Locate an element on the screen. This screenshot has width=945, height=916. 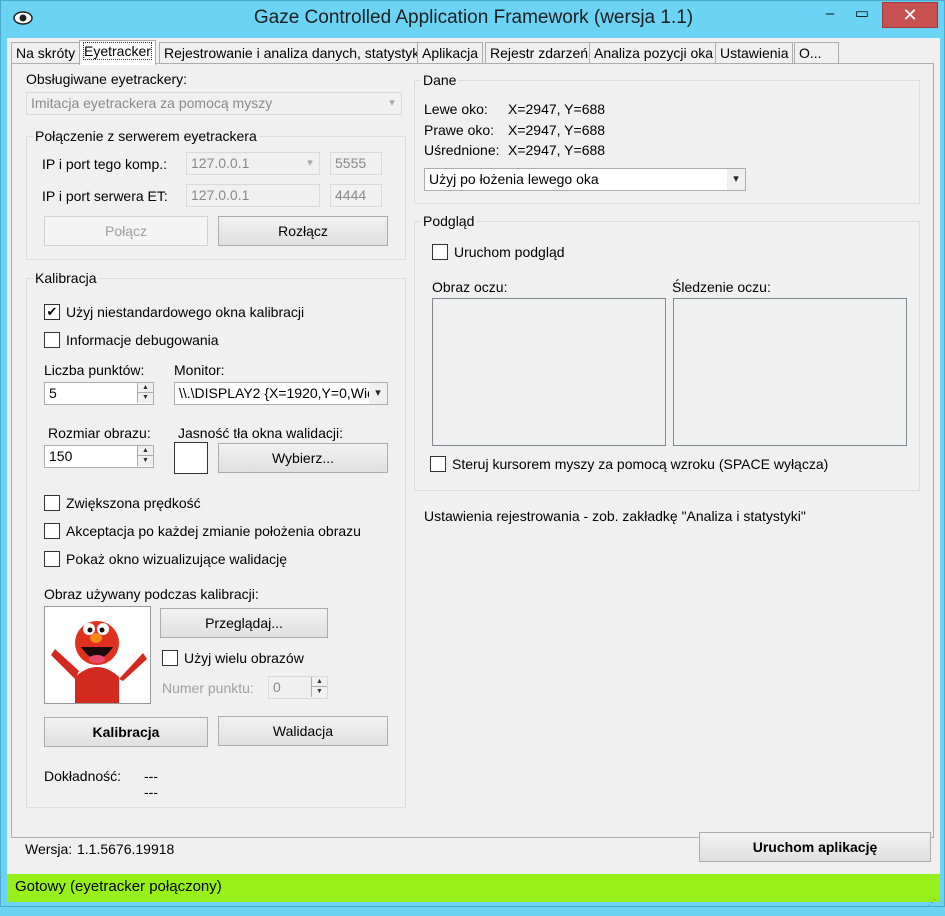
local-ip-select: 127.0.0.1 ▾ is located at coordinates (253, 163).